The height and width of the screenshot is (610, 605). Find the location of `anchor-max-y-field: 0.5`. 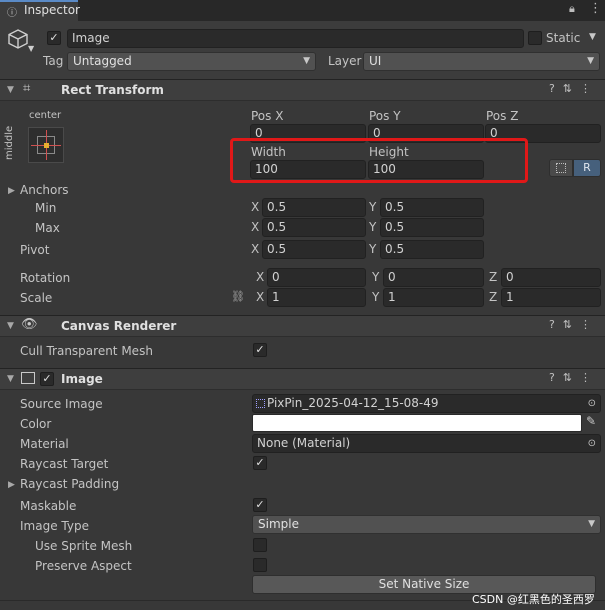

anchor-max-y-field: 0.5 is located at coordinates (432, 227).